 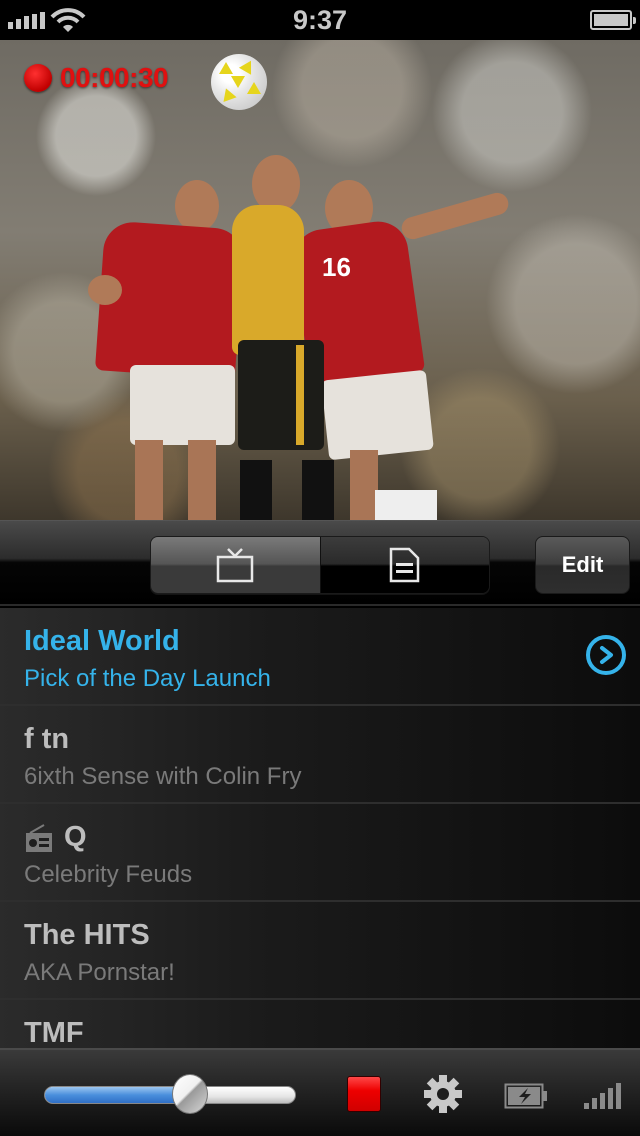 What do you see at coordinates (75, 837) in the screenshot?
I see `channel-name: Q` at bounding box center [75, 837].